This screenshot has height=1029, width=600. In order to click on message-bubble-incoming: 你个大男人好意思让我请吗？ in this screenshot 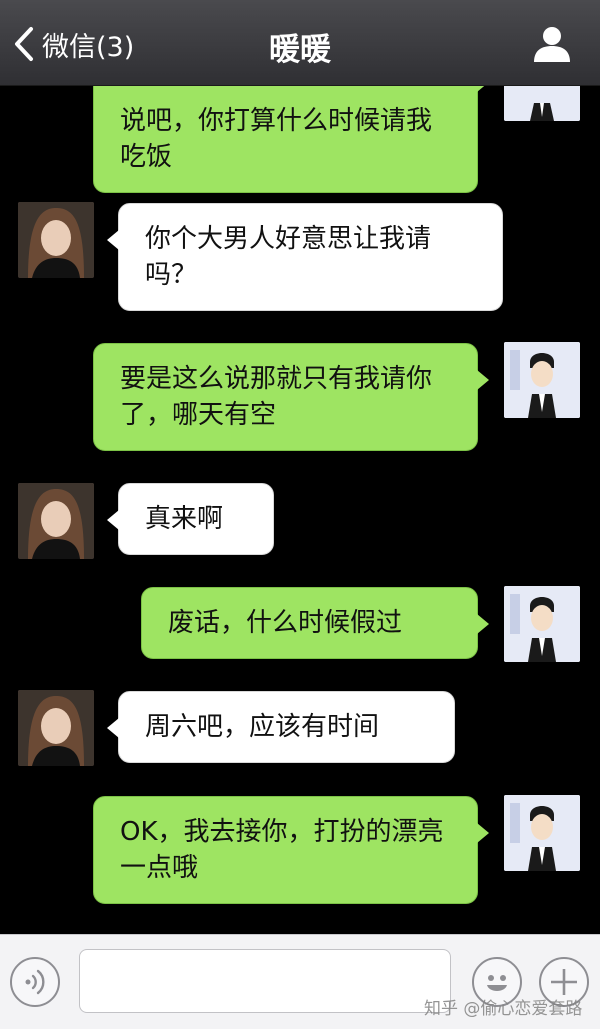, I will do `click(305, 257)`.